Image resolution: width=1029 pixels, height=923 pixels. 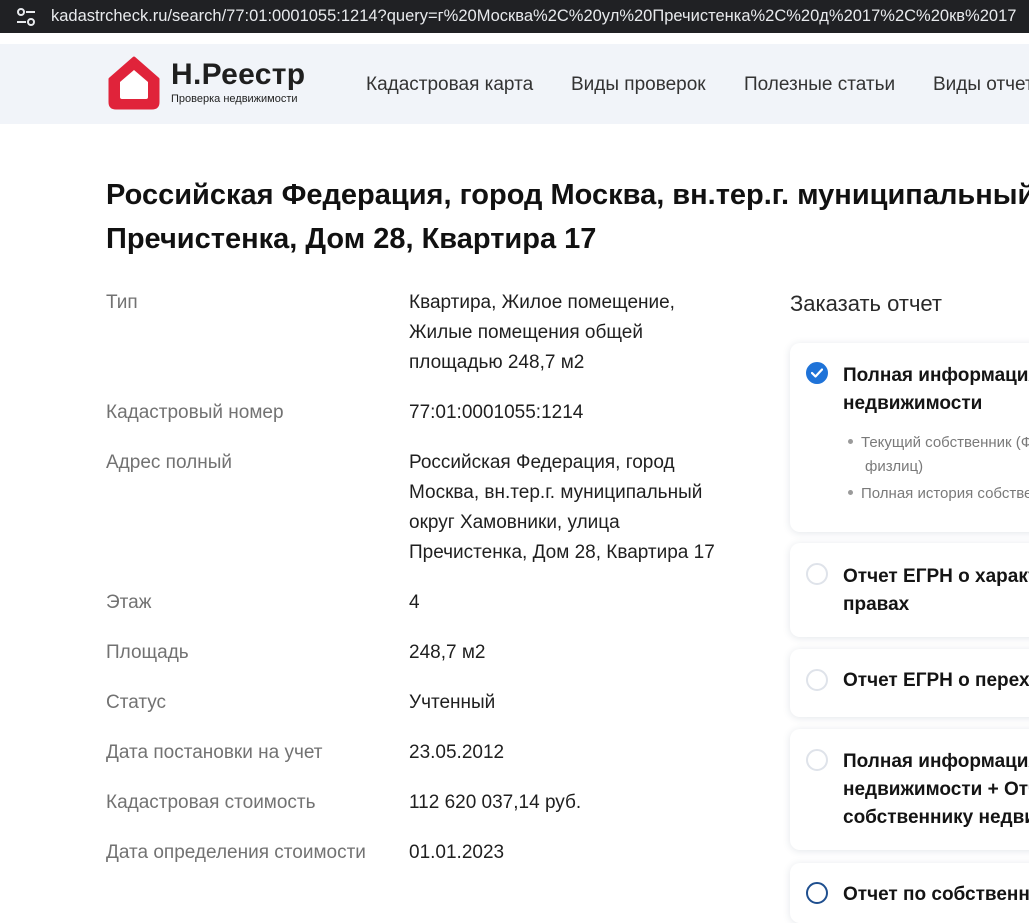 I want to click on detail-value-valuation-date: 01.01.2023, so click(x=581, y=853).